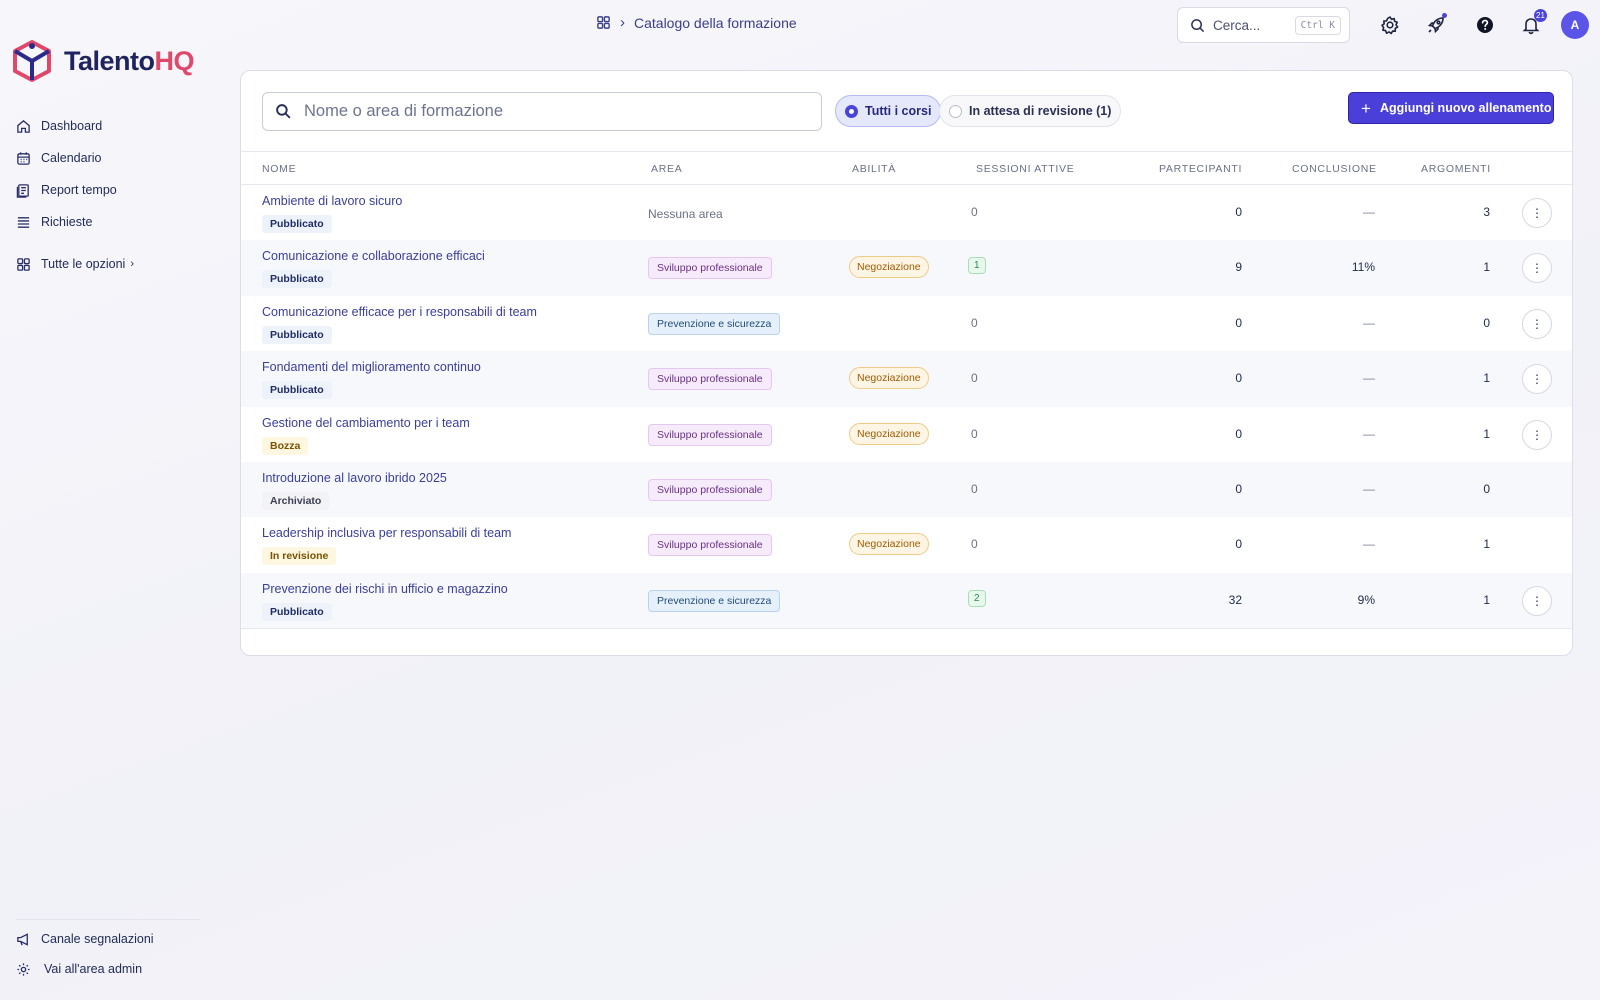 Image resolution: width=1600 pixels, height=1000 pixels. What do you see at coordinates (1575, 25) in the screenshot?
I see `avatar: A` at bounding box center [1575, 25].